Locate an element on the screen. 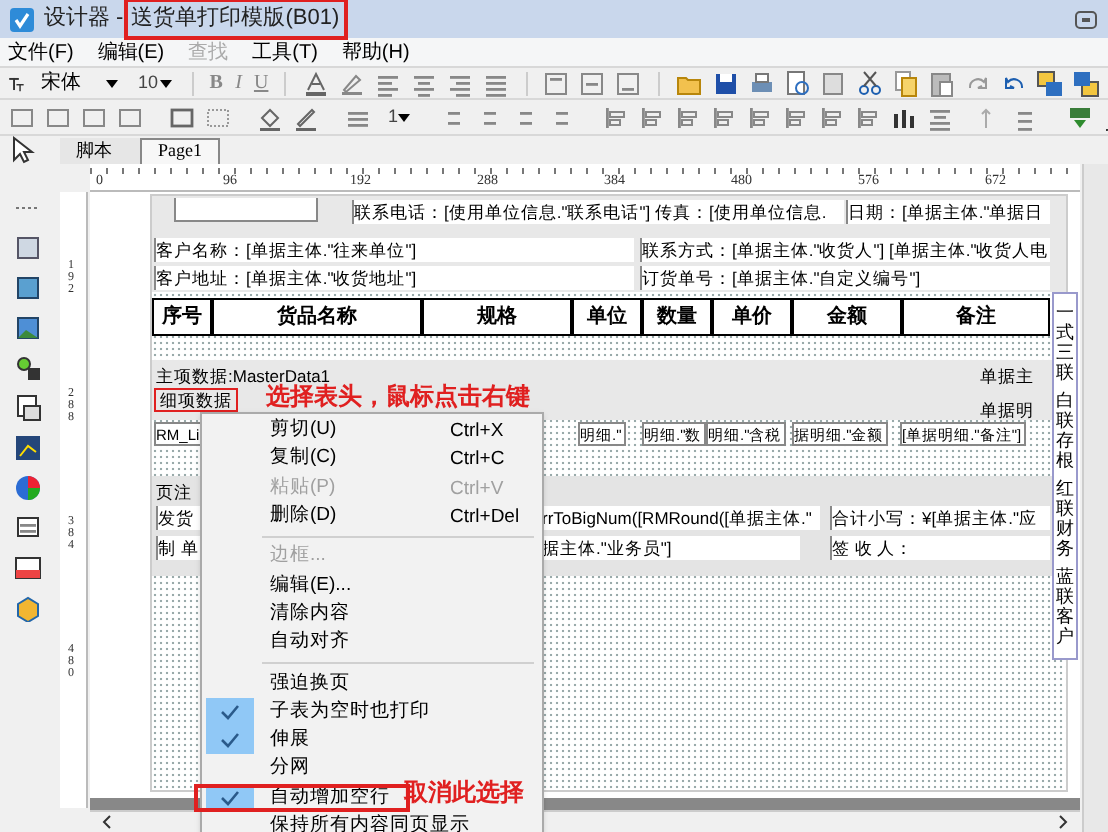 The width and height of the screenshot is (1108, 832). report-field: 联系方式：[单据主体."收货人"] [单据主体."收货人电 is located at coordinates (845, 250).